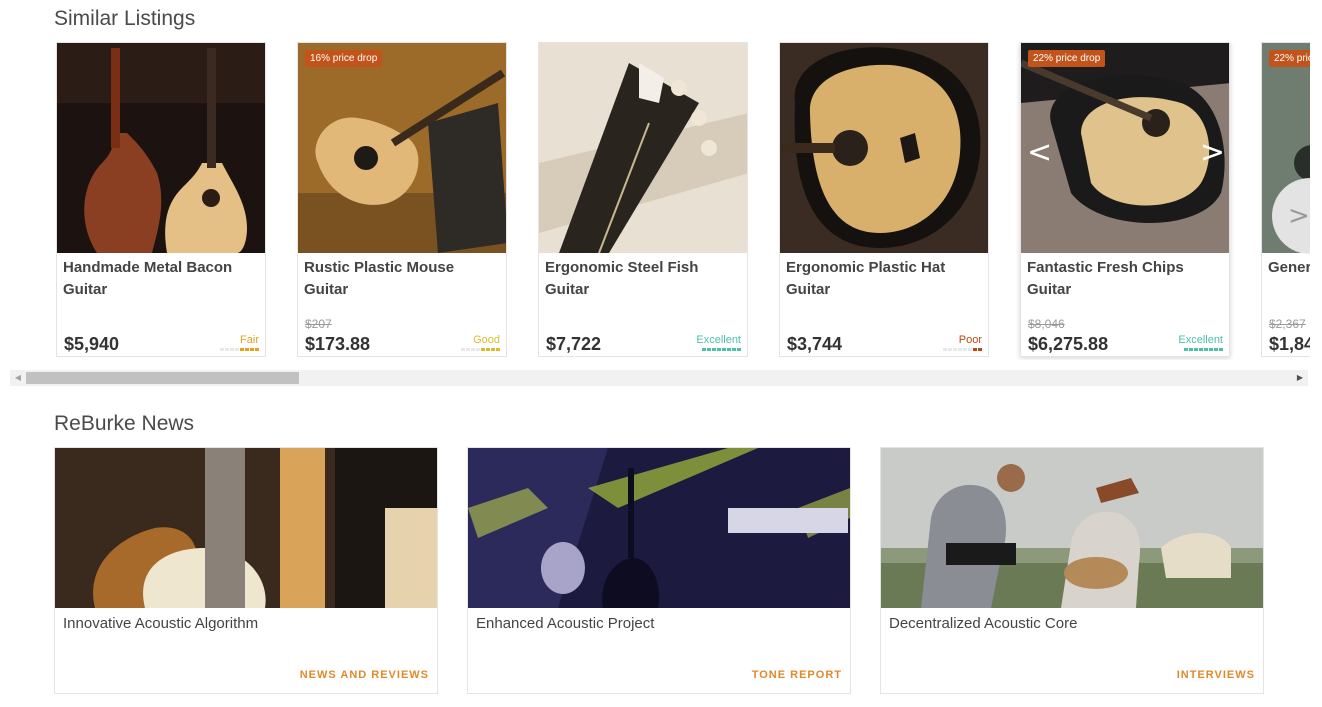 This screenshot has height=707, width=1322. I want to click on listing-title: Ergonomic Steel Fish Guitar, so click(644, 279).